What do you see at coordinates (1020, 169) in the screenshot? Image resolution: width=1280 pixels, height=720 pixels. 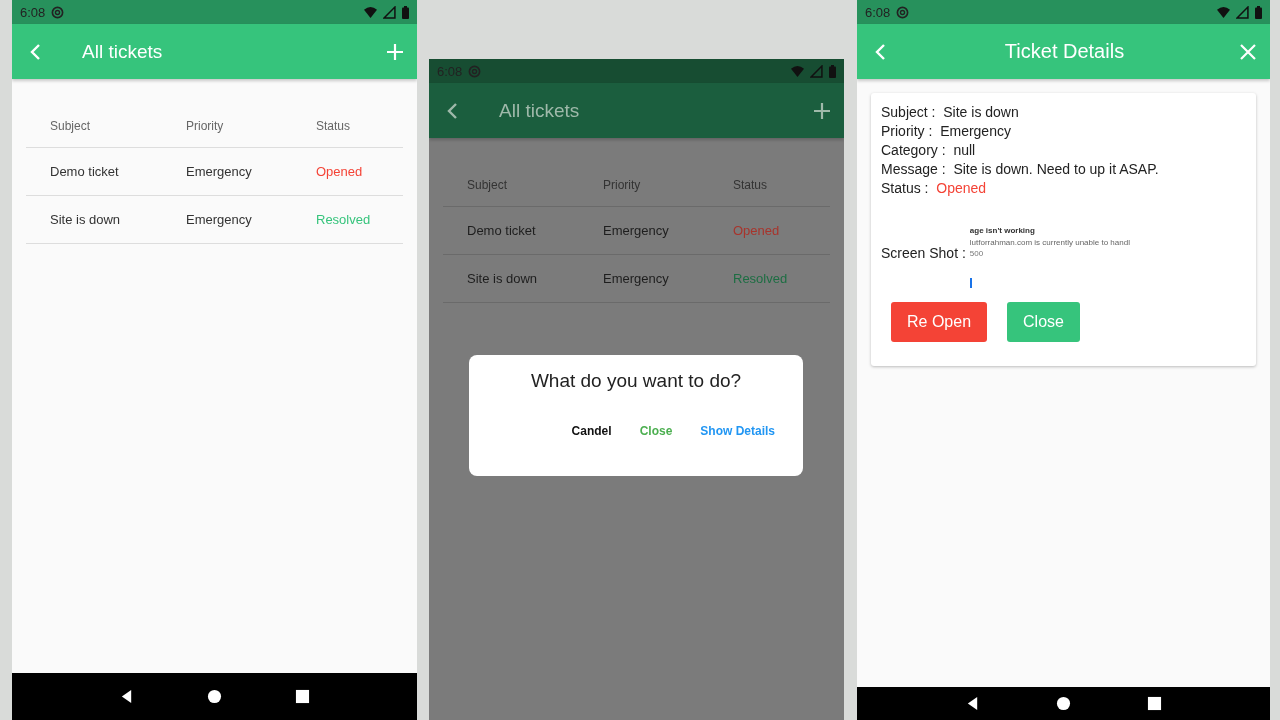 I see `detail-line: Message : Site is down. Need to up it ASAP.` at bounding box center [1020, 169].